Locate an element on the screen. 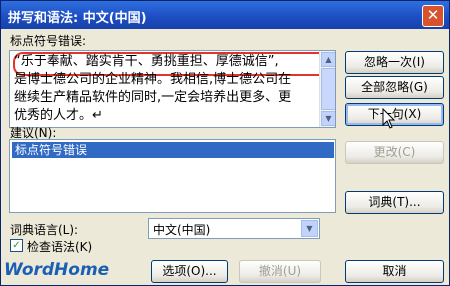 Image resolution: width=450 pixels, height=286 pixels. dialog-title: 拼写和语法: 中文(中国) is located at coordinates (77, 18).